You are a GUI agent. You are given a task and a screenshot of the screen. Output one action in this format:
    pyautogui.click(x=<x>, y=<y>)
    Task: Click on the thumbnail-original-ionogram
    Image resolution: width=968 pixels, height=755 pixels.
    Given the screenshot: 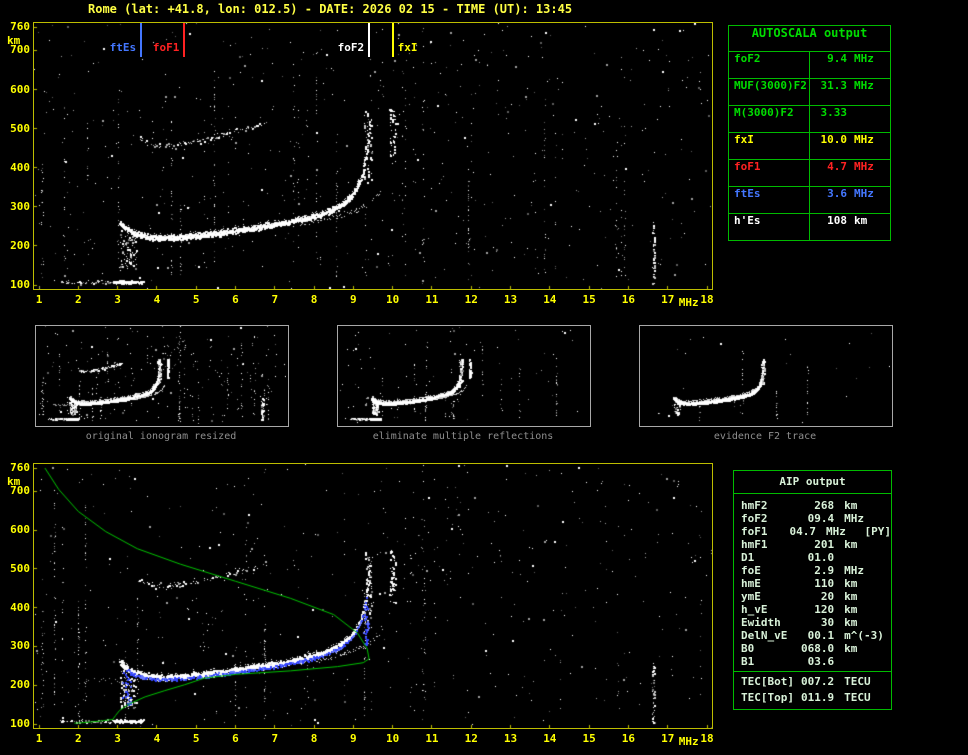 What is the action you would take?
    pyautogui.click(x=162, y=376)
    